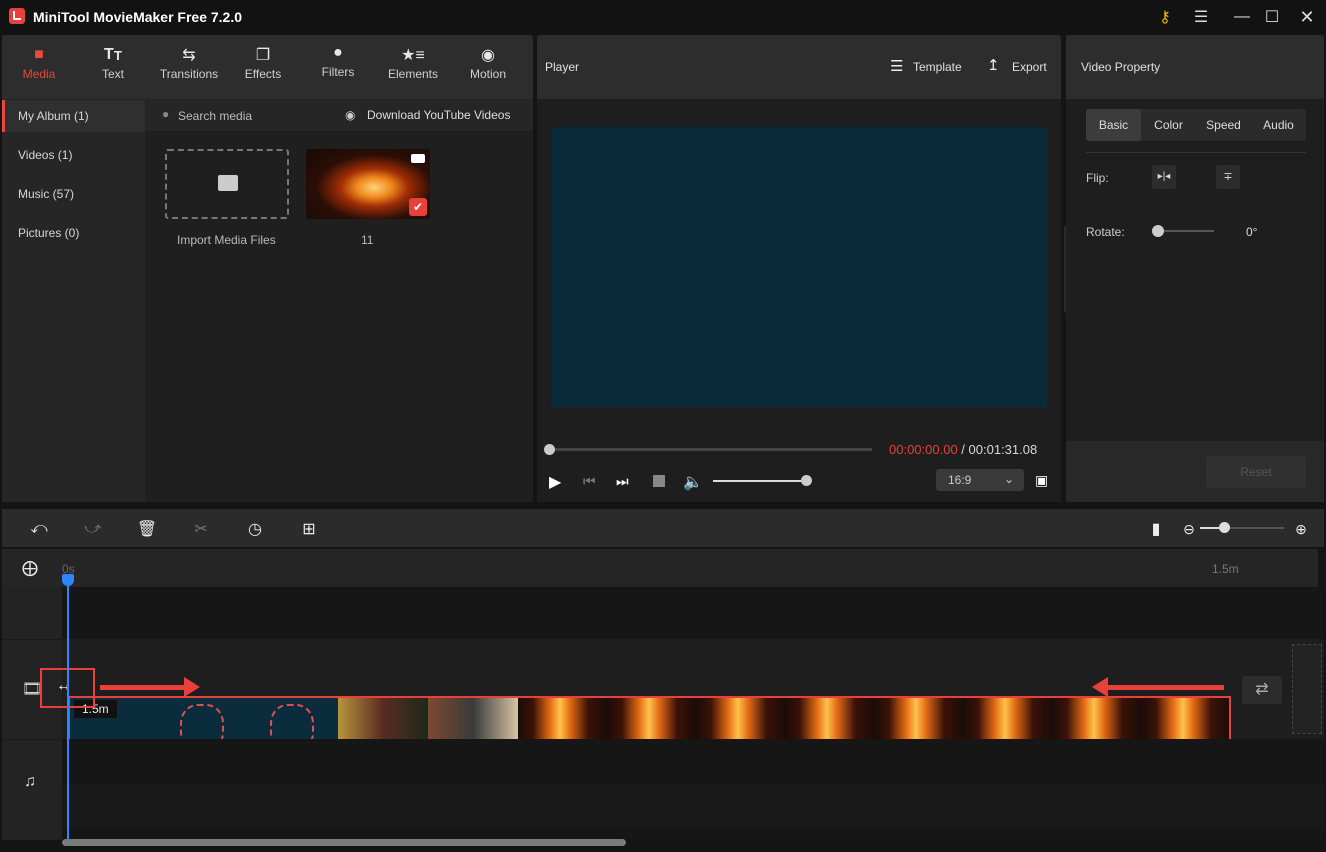 This screenshot has height=852, width=1326. What do you see at coordinates (1166, 687) in the screenshot?
I see `annotation-arrow-left` at bounding box center [1166, 687].